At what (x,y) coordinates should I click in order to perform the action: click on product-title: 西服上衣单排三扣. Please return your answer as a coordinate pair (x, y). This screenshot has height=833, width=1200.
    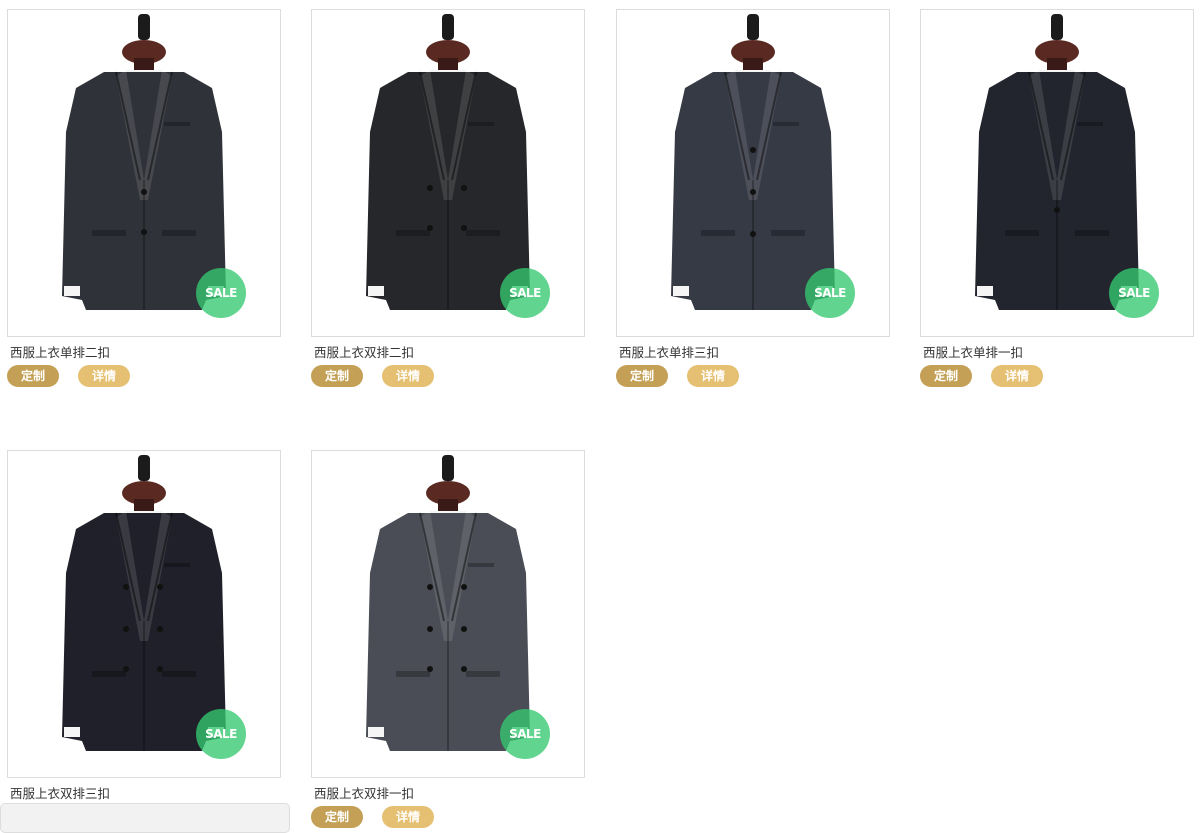
    Looking at the image, I should click on (669, 351).